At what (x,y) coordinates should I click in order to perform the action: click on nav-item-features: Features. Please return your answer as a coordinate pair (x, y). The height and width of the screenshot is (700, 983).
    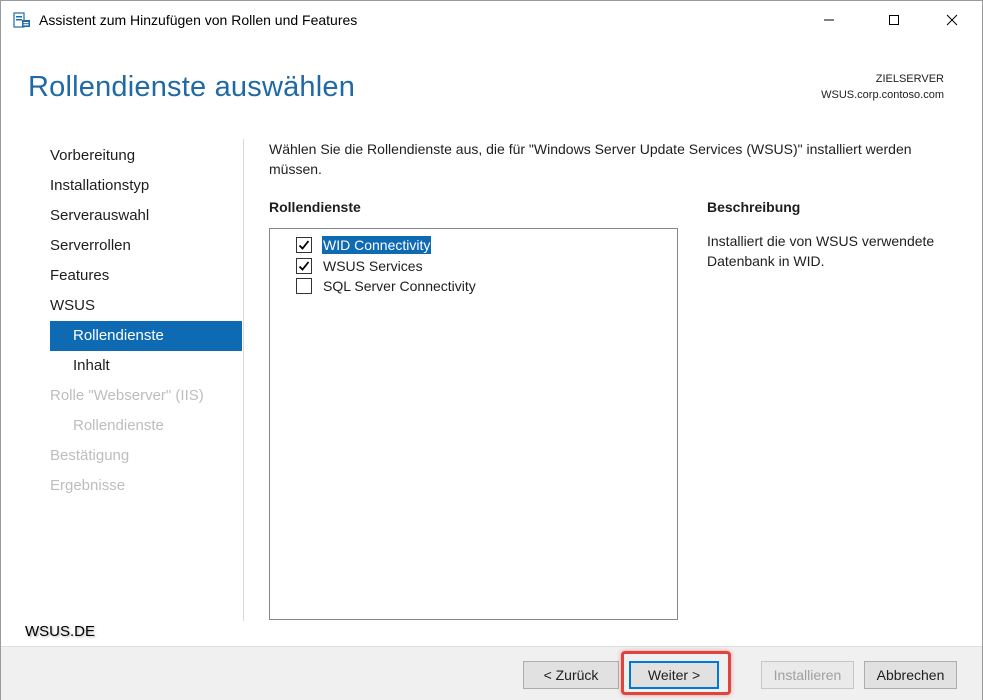
    Looking at the image, I should click on (146, 276).